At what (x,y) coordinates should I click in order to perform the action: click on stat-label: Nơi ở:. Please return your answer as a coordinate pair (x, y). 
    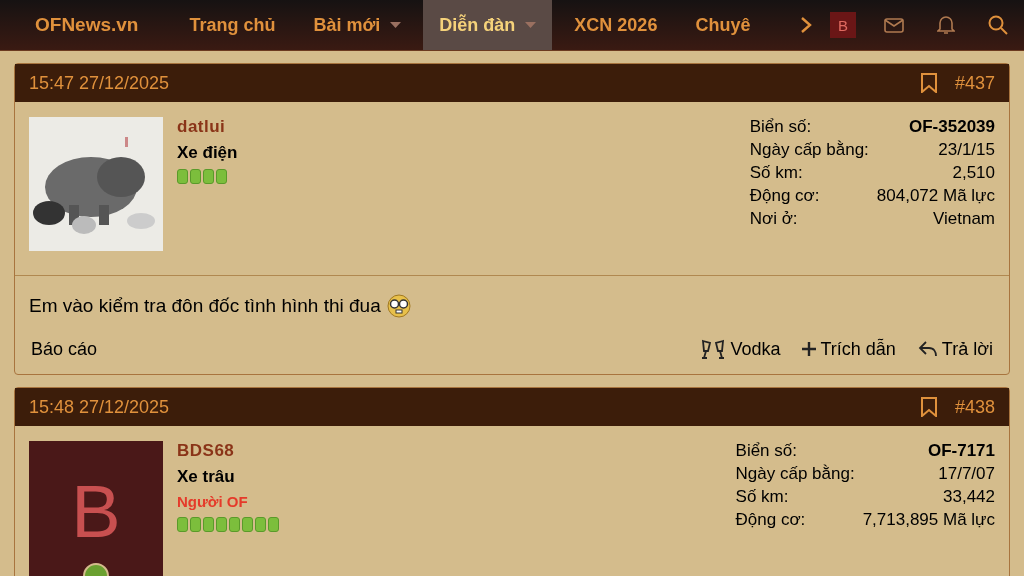
    Looking at the image, I should click on (774, 219).